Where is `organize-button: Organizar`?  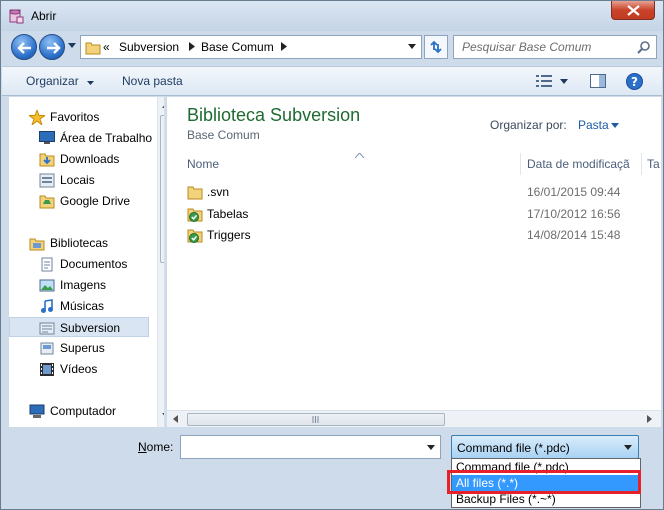
organize-button: Organizar is located at coordinates (60, 81).